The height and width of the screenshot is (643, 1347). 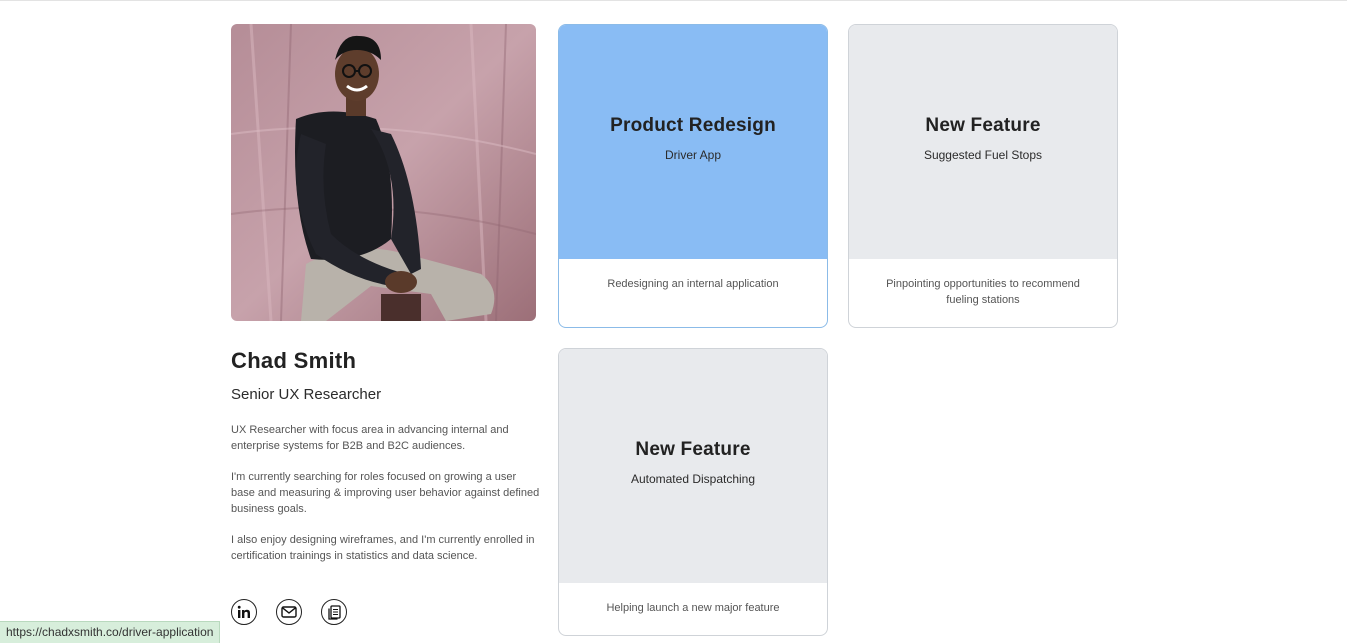 What do you see at coordinates (673, 0) in the screenshot?
I see `top-divider` at bounding box center [673, 0].